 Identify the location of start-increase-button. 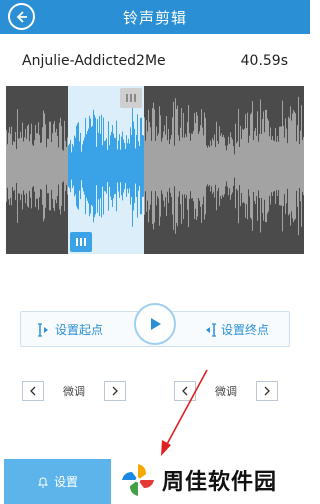
(115, 391).